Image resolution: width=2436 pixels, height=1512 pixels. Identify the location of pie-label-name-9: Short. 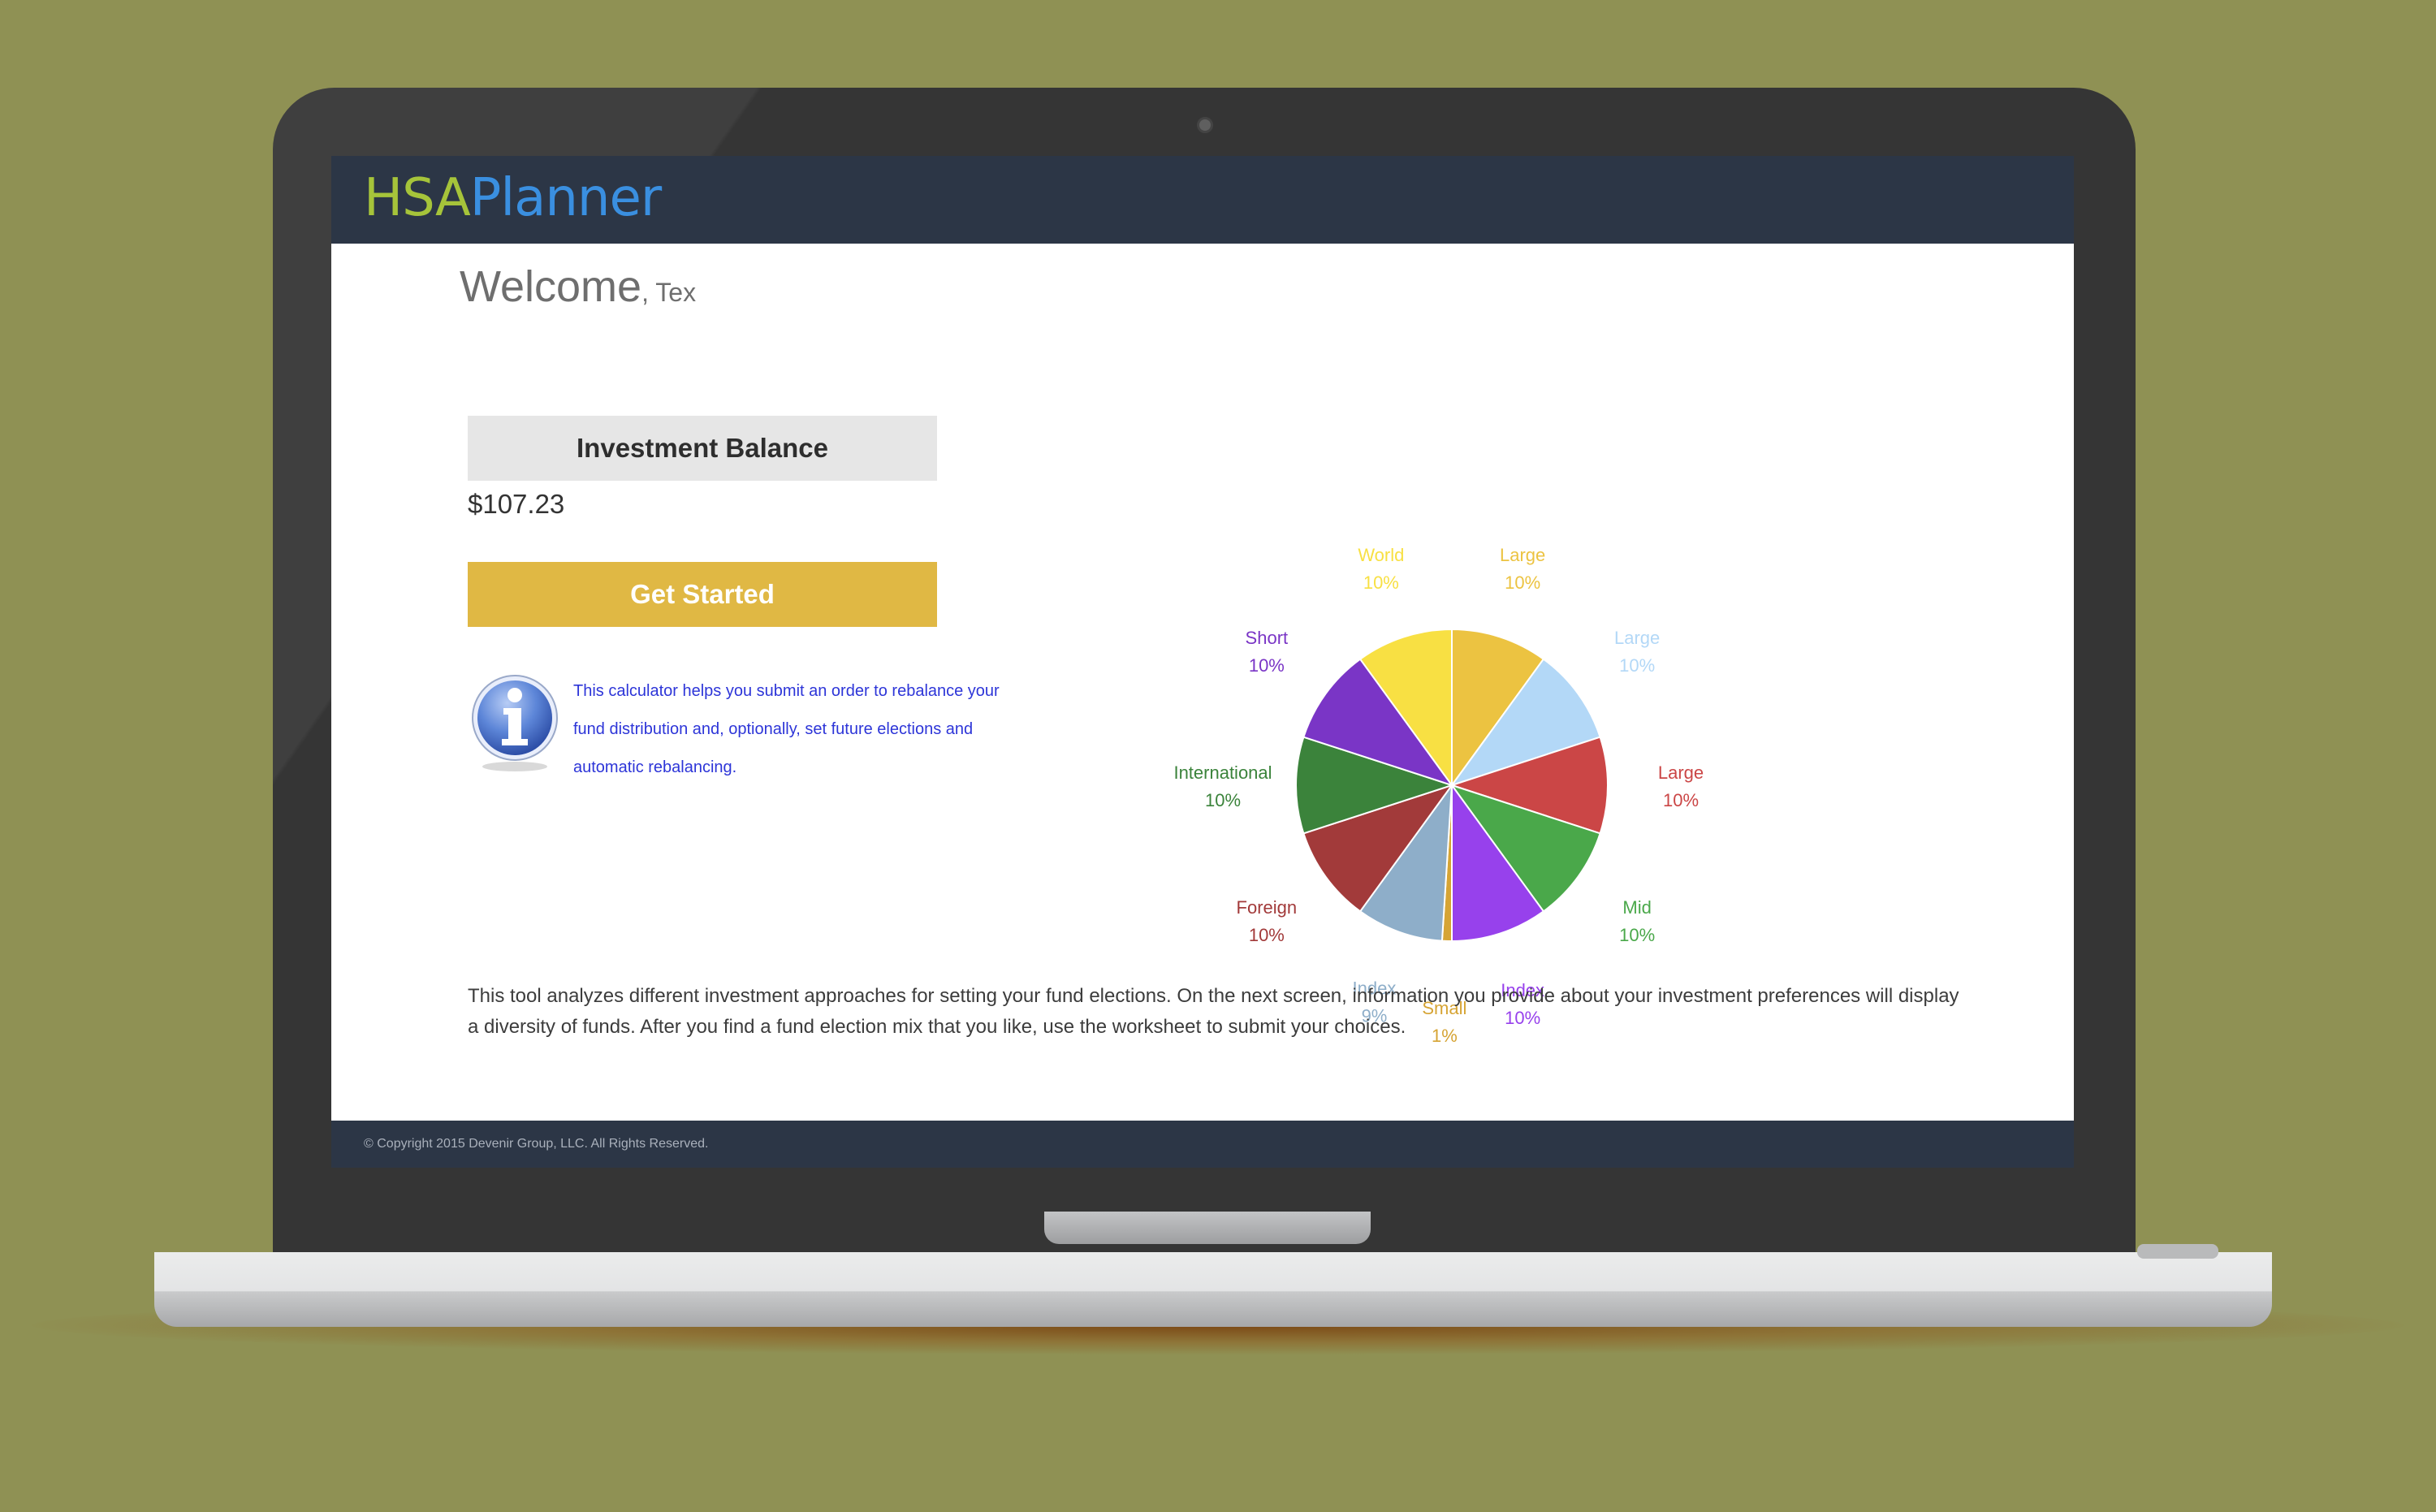
(1268, 638).